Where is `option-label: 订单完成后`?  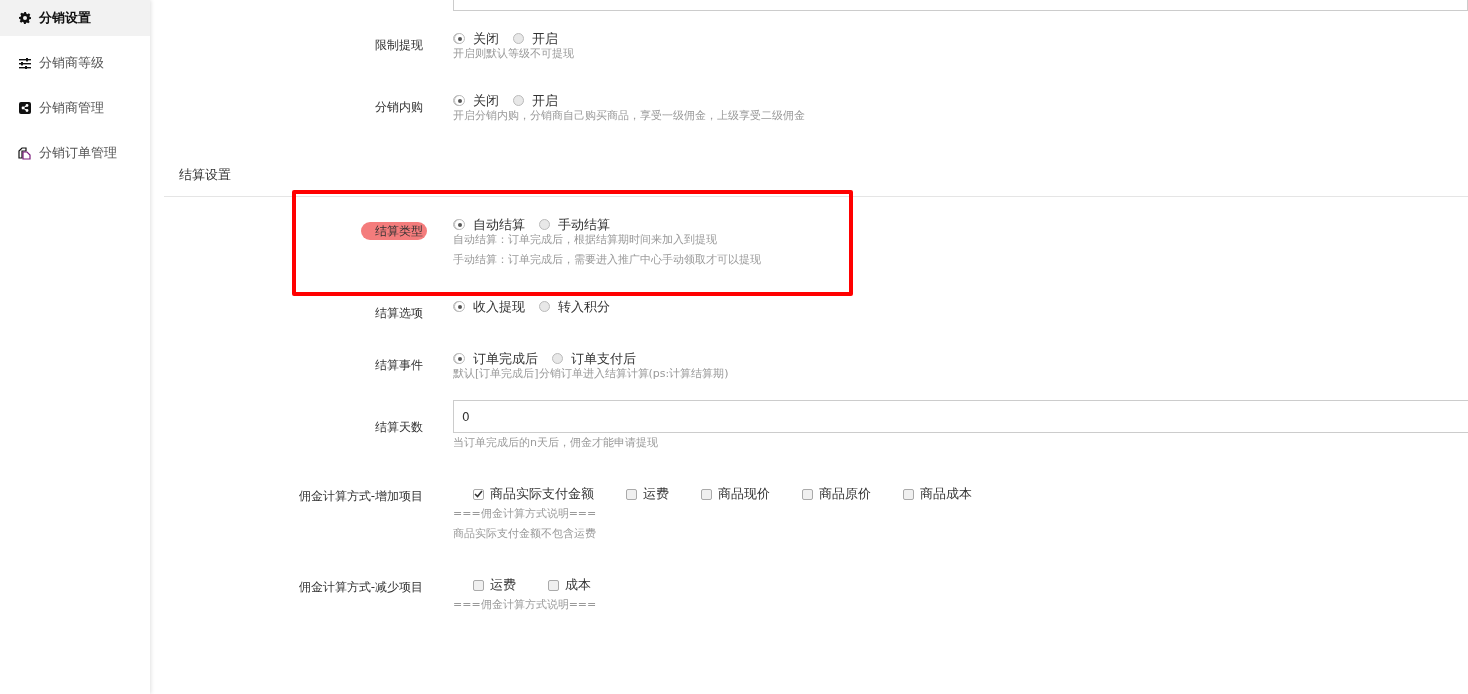
option-label: 订单完成后 is located at coordinates (505, 358).